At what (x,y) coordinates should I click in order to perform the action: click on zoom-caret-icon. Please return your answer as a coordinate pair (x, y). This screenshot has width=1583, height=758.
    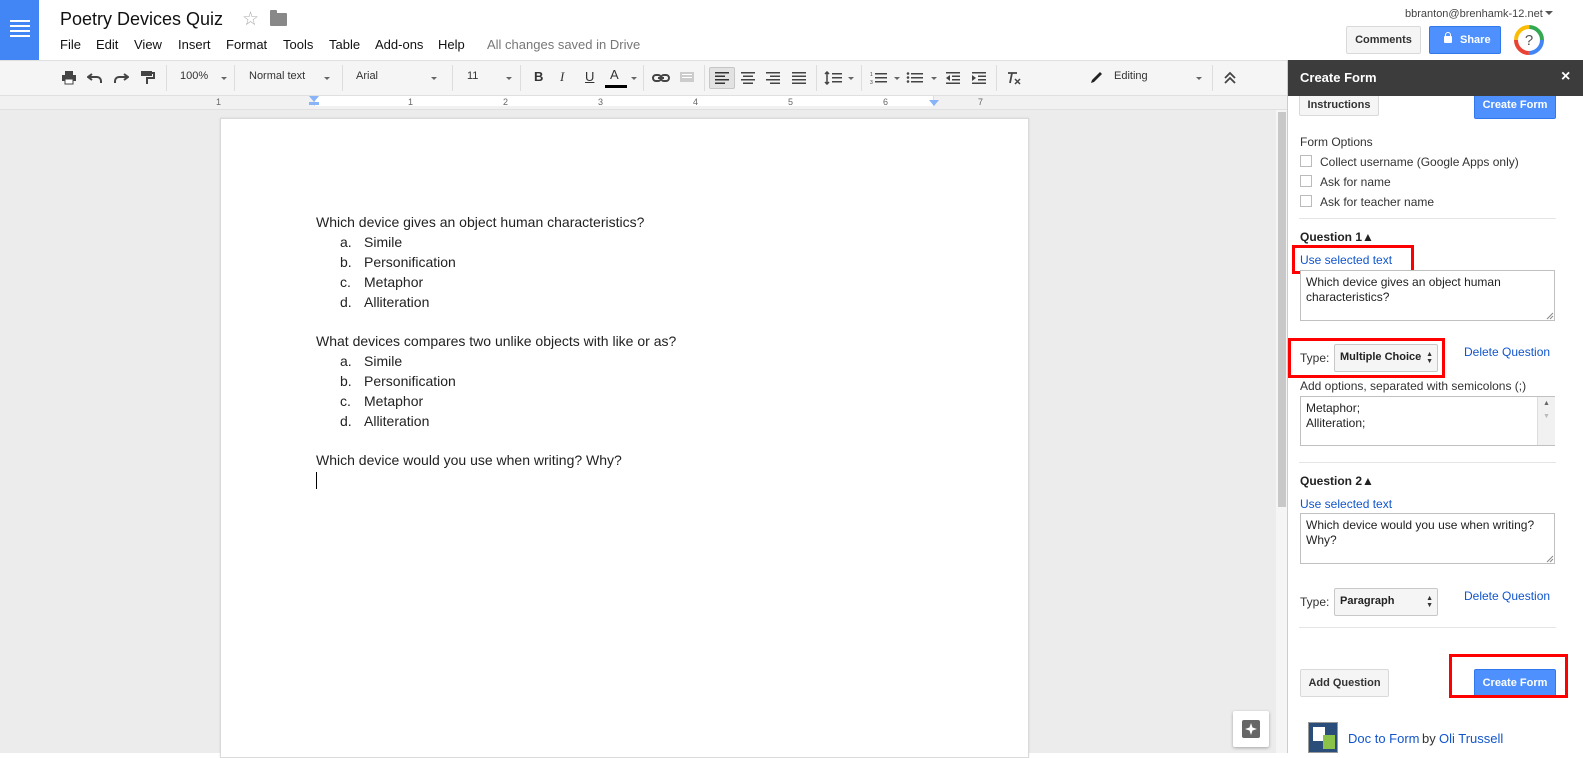
    Looking at the image, I should click on (224, 78).